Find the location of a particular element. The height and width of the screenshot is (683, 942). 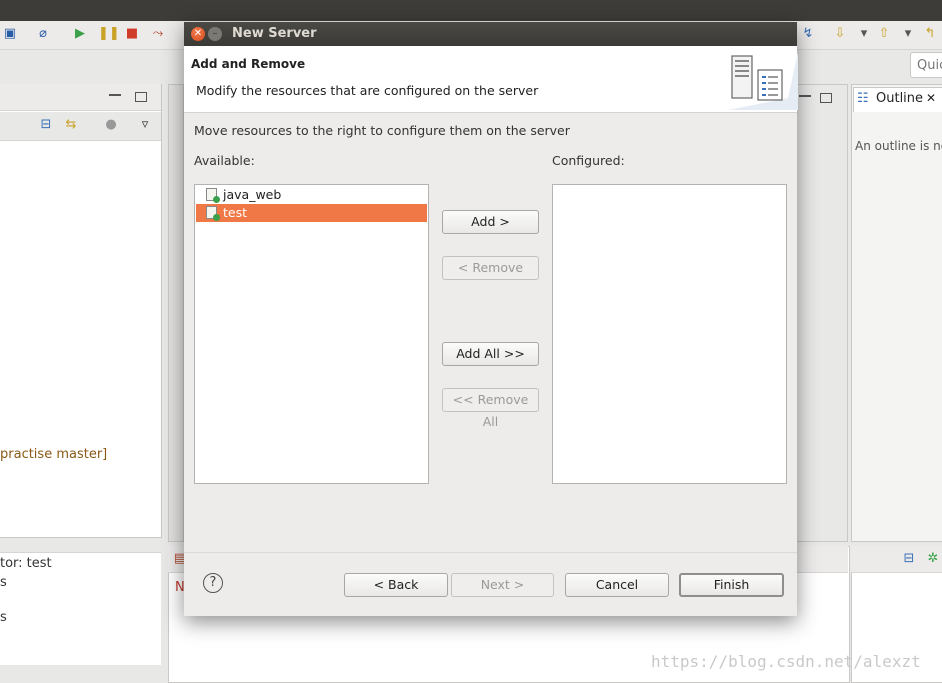

right-middle-view is located at coordinates (822, 313).